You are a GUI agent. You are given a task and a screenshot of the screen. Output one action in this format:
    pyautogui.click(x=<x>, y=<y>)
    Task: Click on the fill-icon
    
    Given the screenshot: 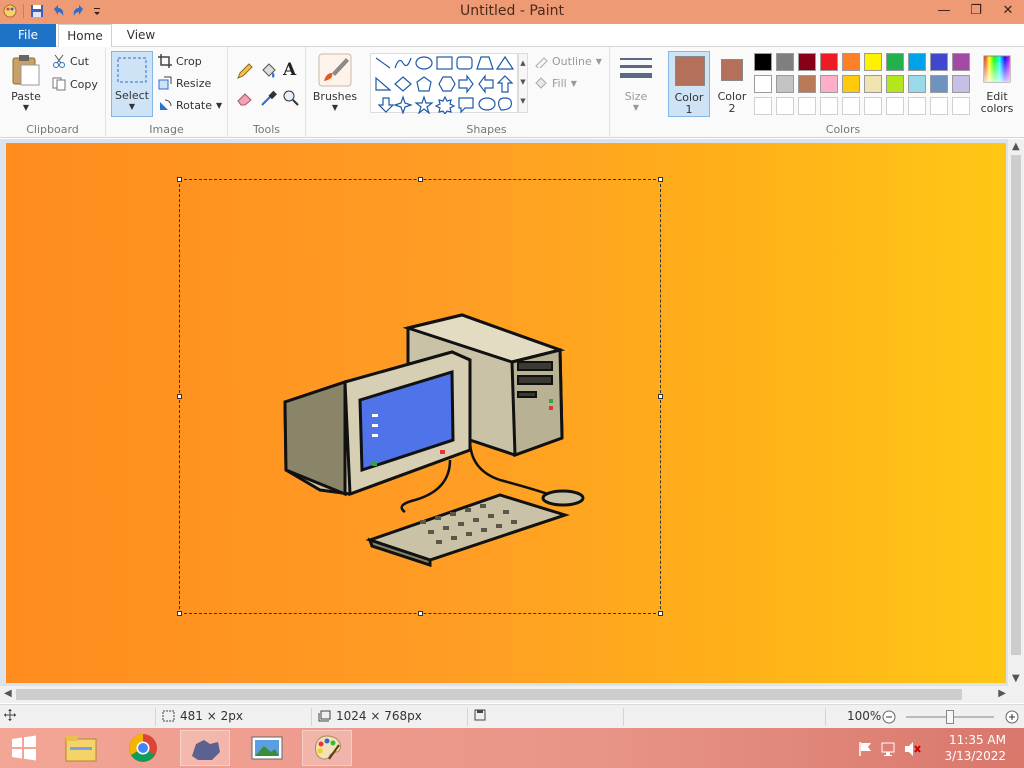 What is the action you would take?
    pyautogui.click(x=268, y=71)
    